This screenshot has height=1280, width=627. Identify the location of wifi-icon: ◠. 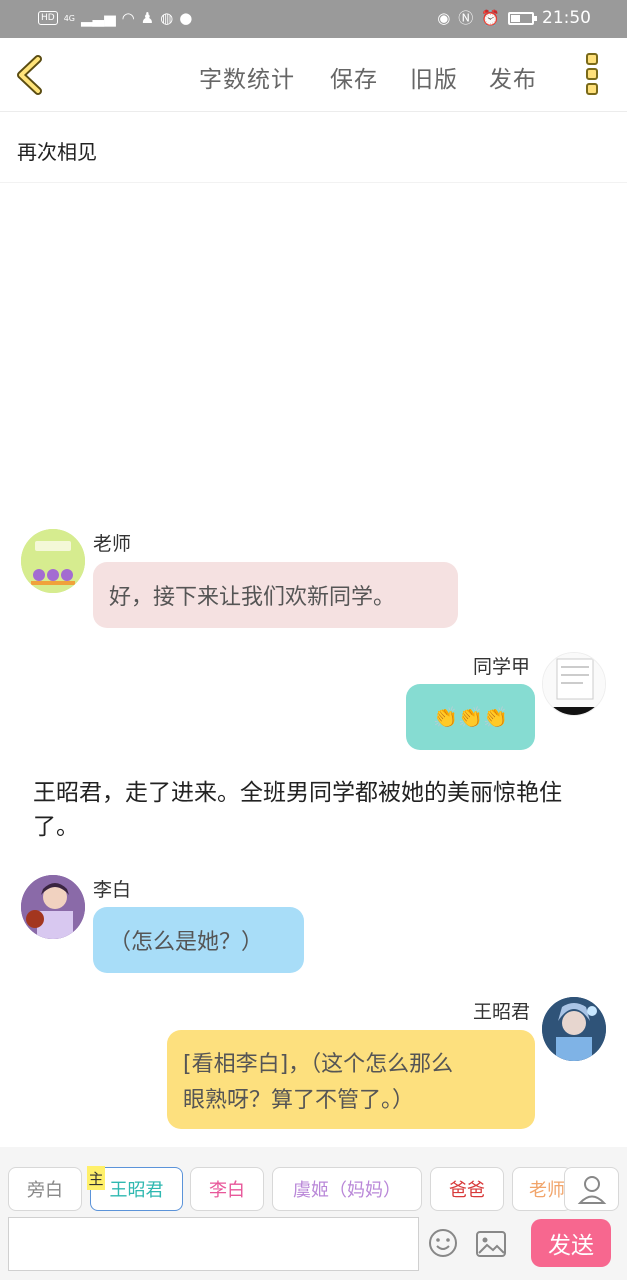
(128, 18).